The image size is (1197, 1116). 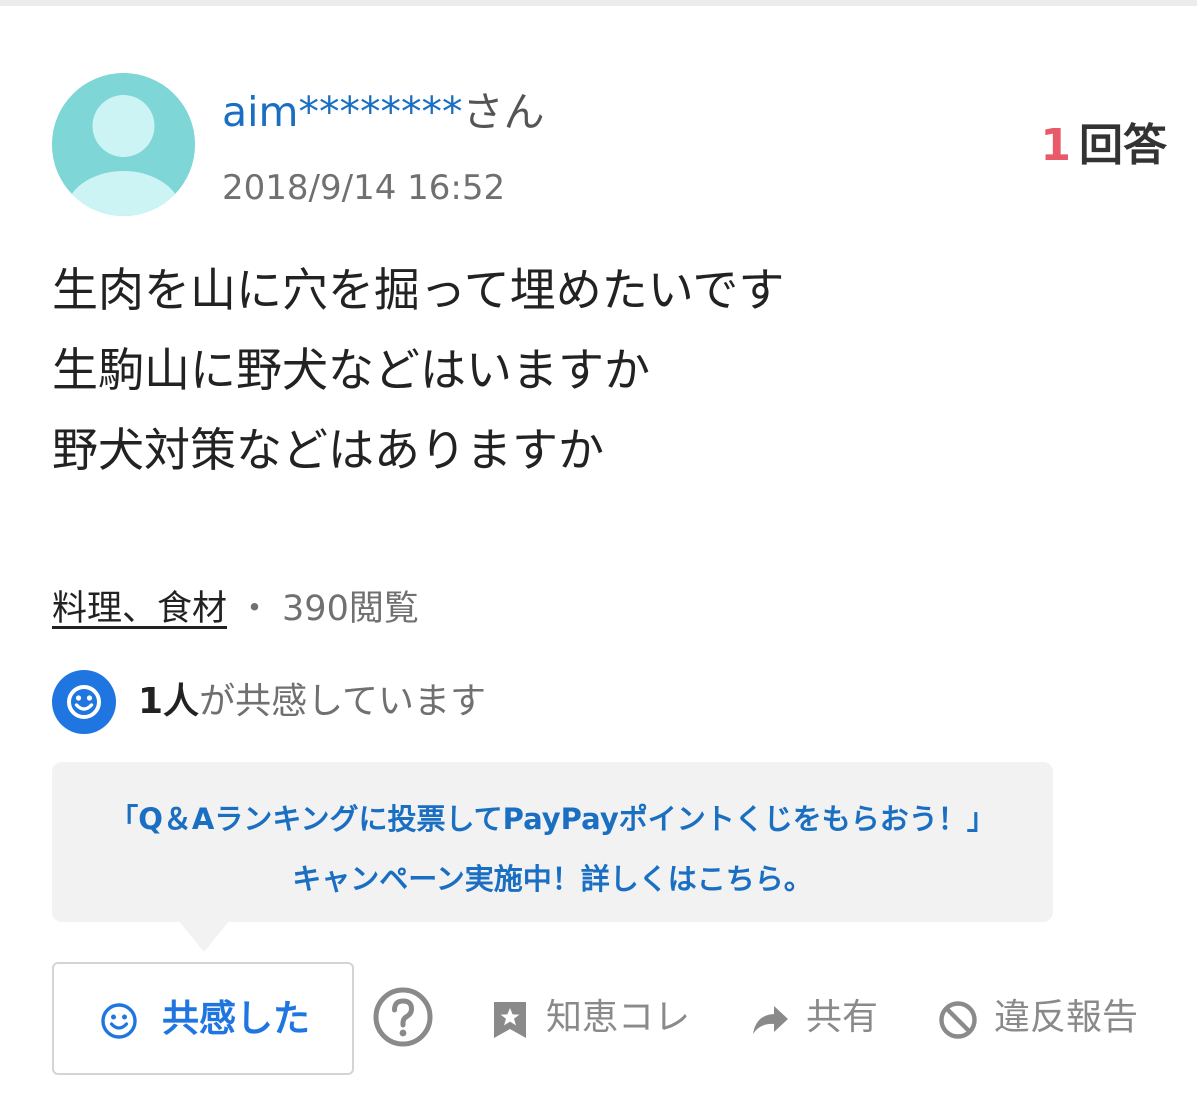 I want to click on answer-count-label: 回答, so click(x=1123, y=145).